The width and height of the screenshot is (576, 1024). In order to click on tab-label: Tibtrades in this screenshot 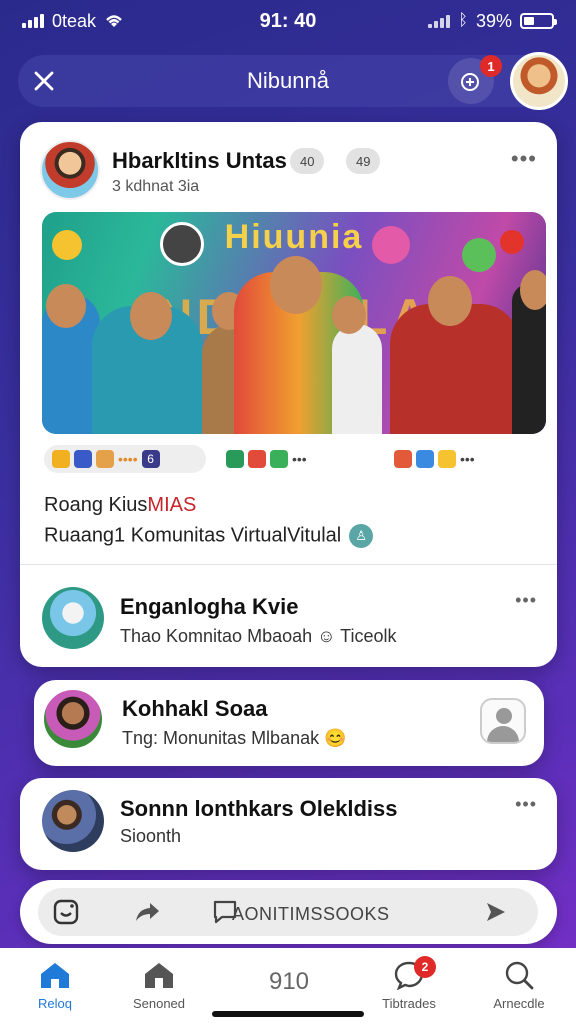, I will do `click(409, 1003)`.